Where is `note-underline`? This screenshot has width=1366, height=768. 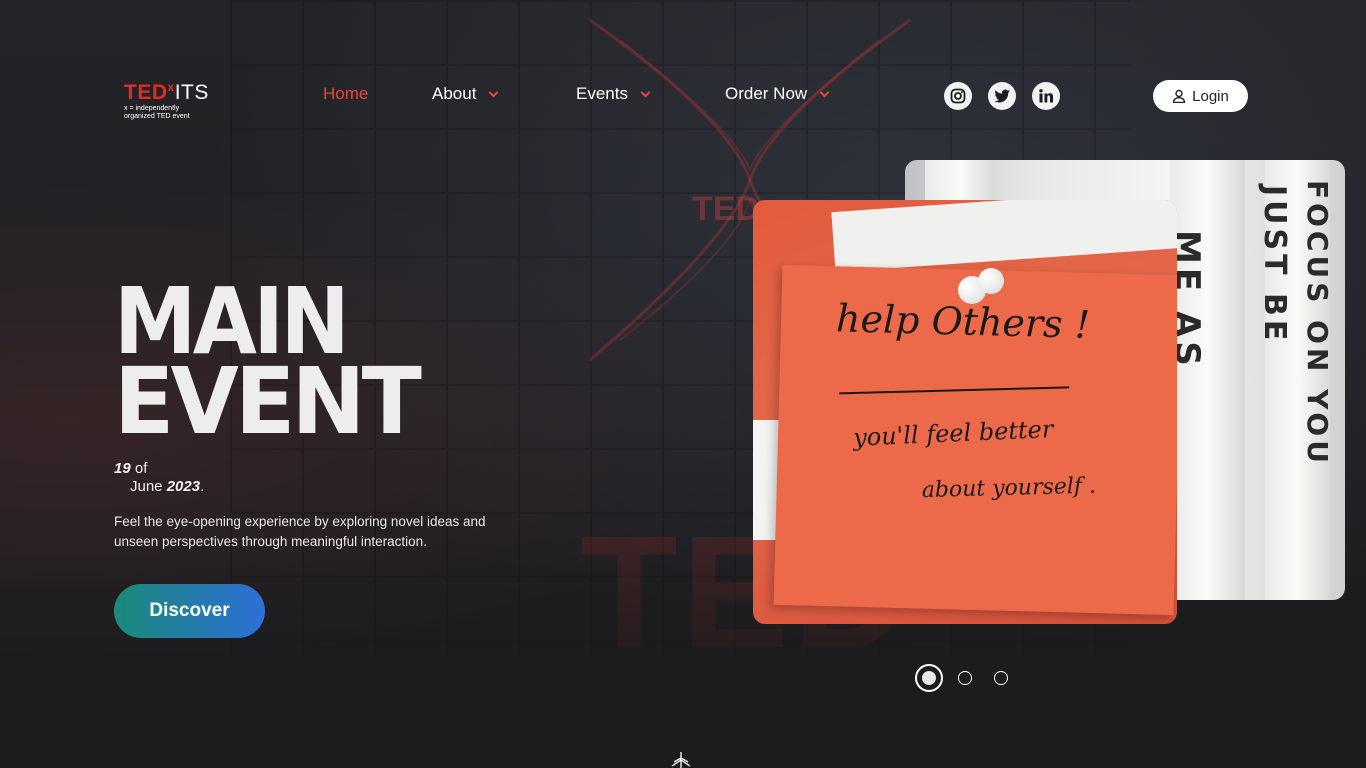 note-underline is located at coordinates (954, 390).